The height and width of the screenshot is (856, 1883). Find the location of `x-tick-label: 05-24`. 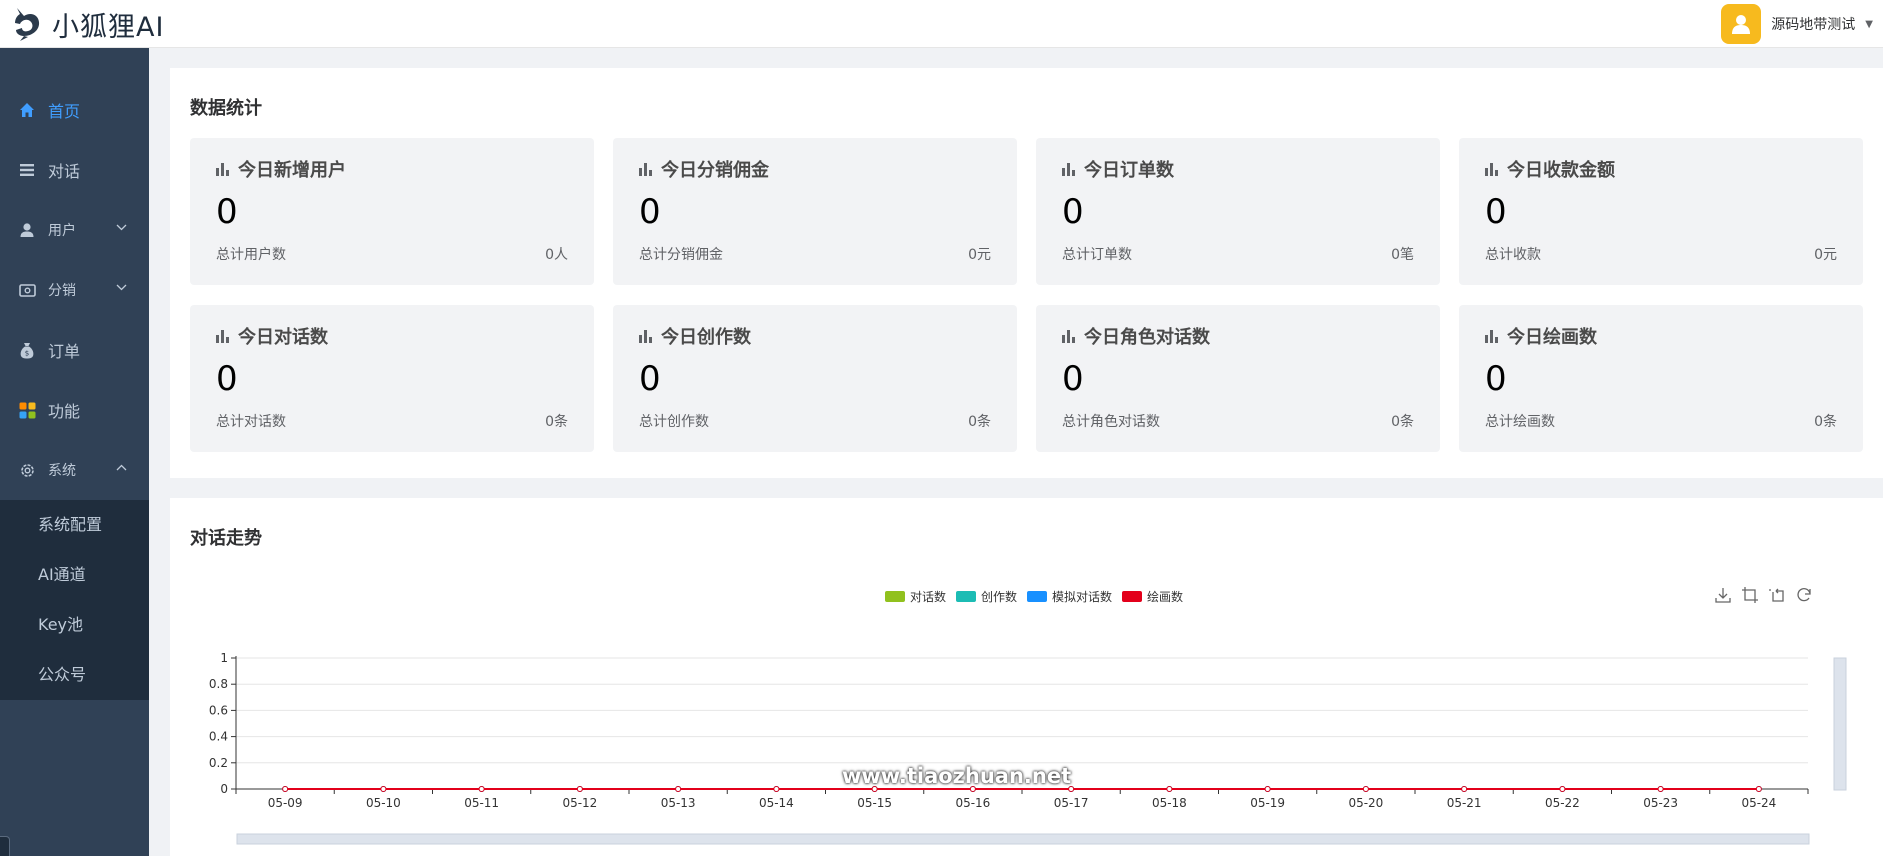

x-tick-label: 05-24 is located at coordinates (1758, 803).